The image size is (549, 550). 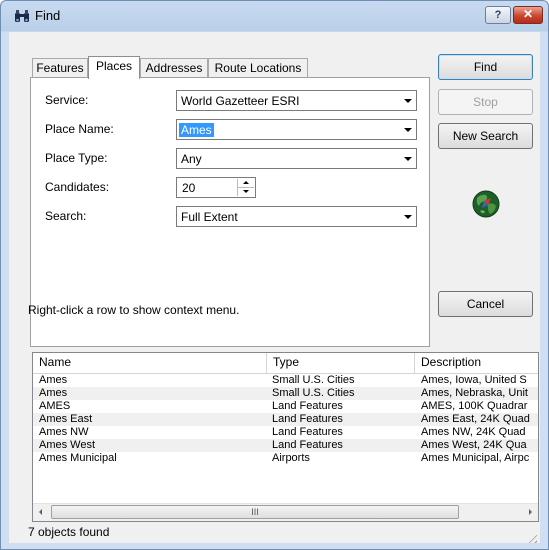 What do you see at coordinates (255, 512) in the screenshot?
I see `scroll-thumb: III` at bounding box center [255, 512].